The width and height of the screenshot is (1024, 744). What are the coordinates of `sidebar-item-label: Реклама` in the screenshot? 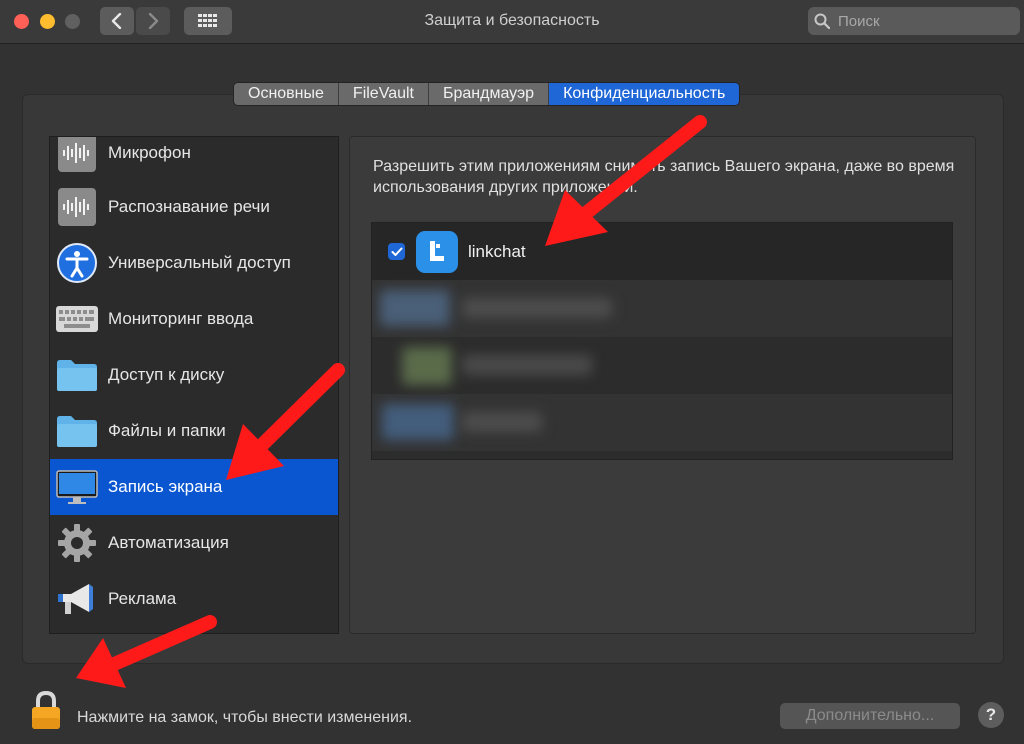 It's located at (142, 598).